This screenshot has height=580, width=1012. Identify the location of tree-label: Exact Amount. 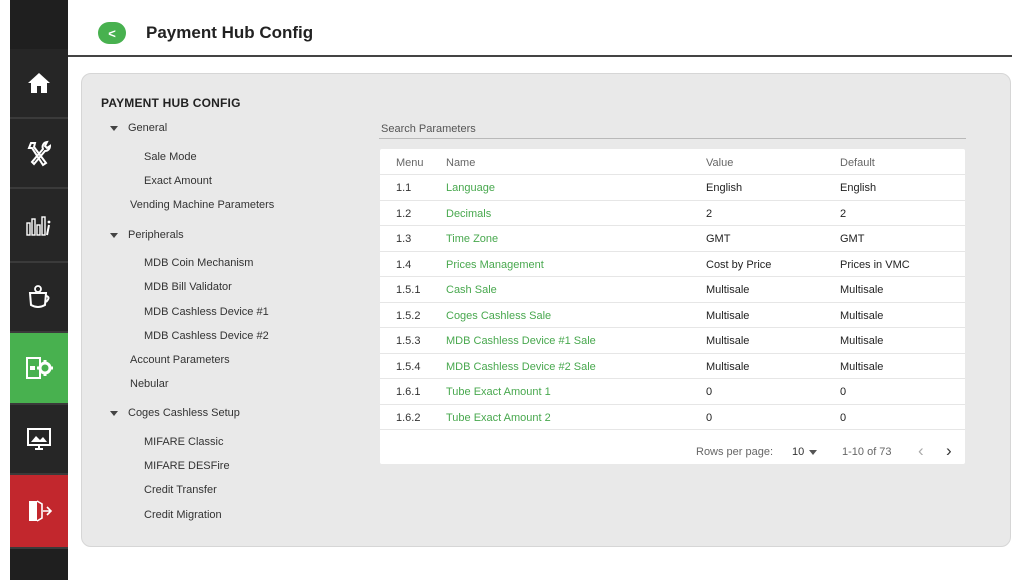
(178, 181).